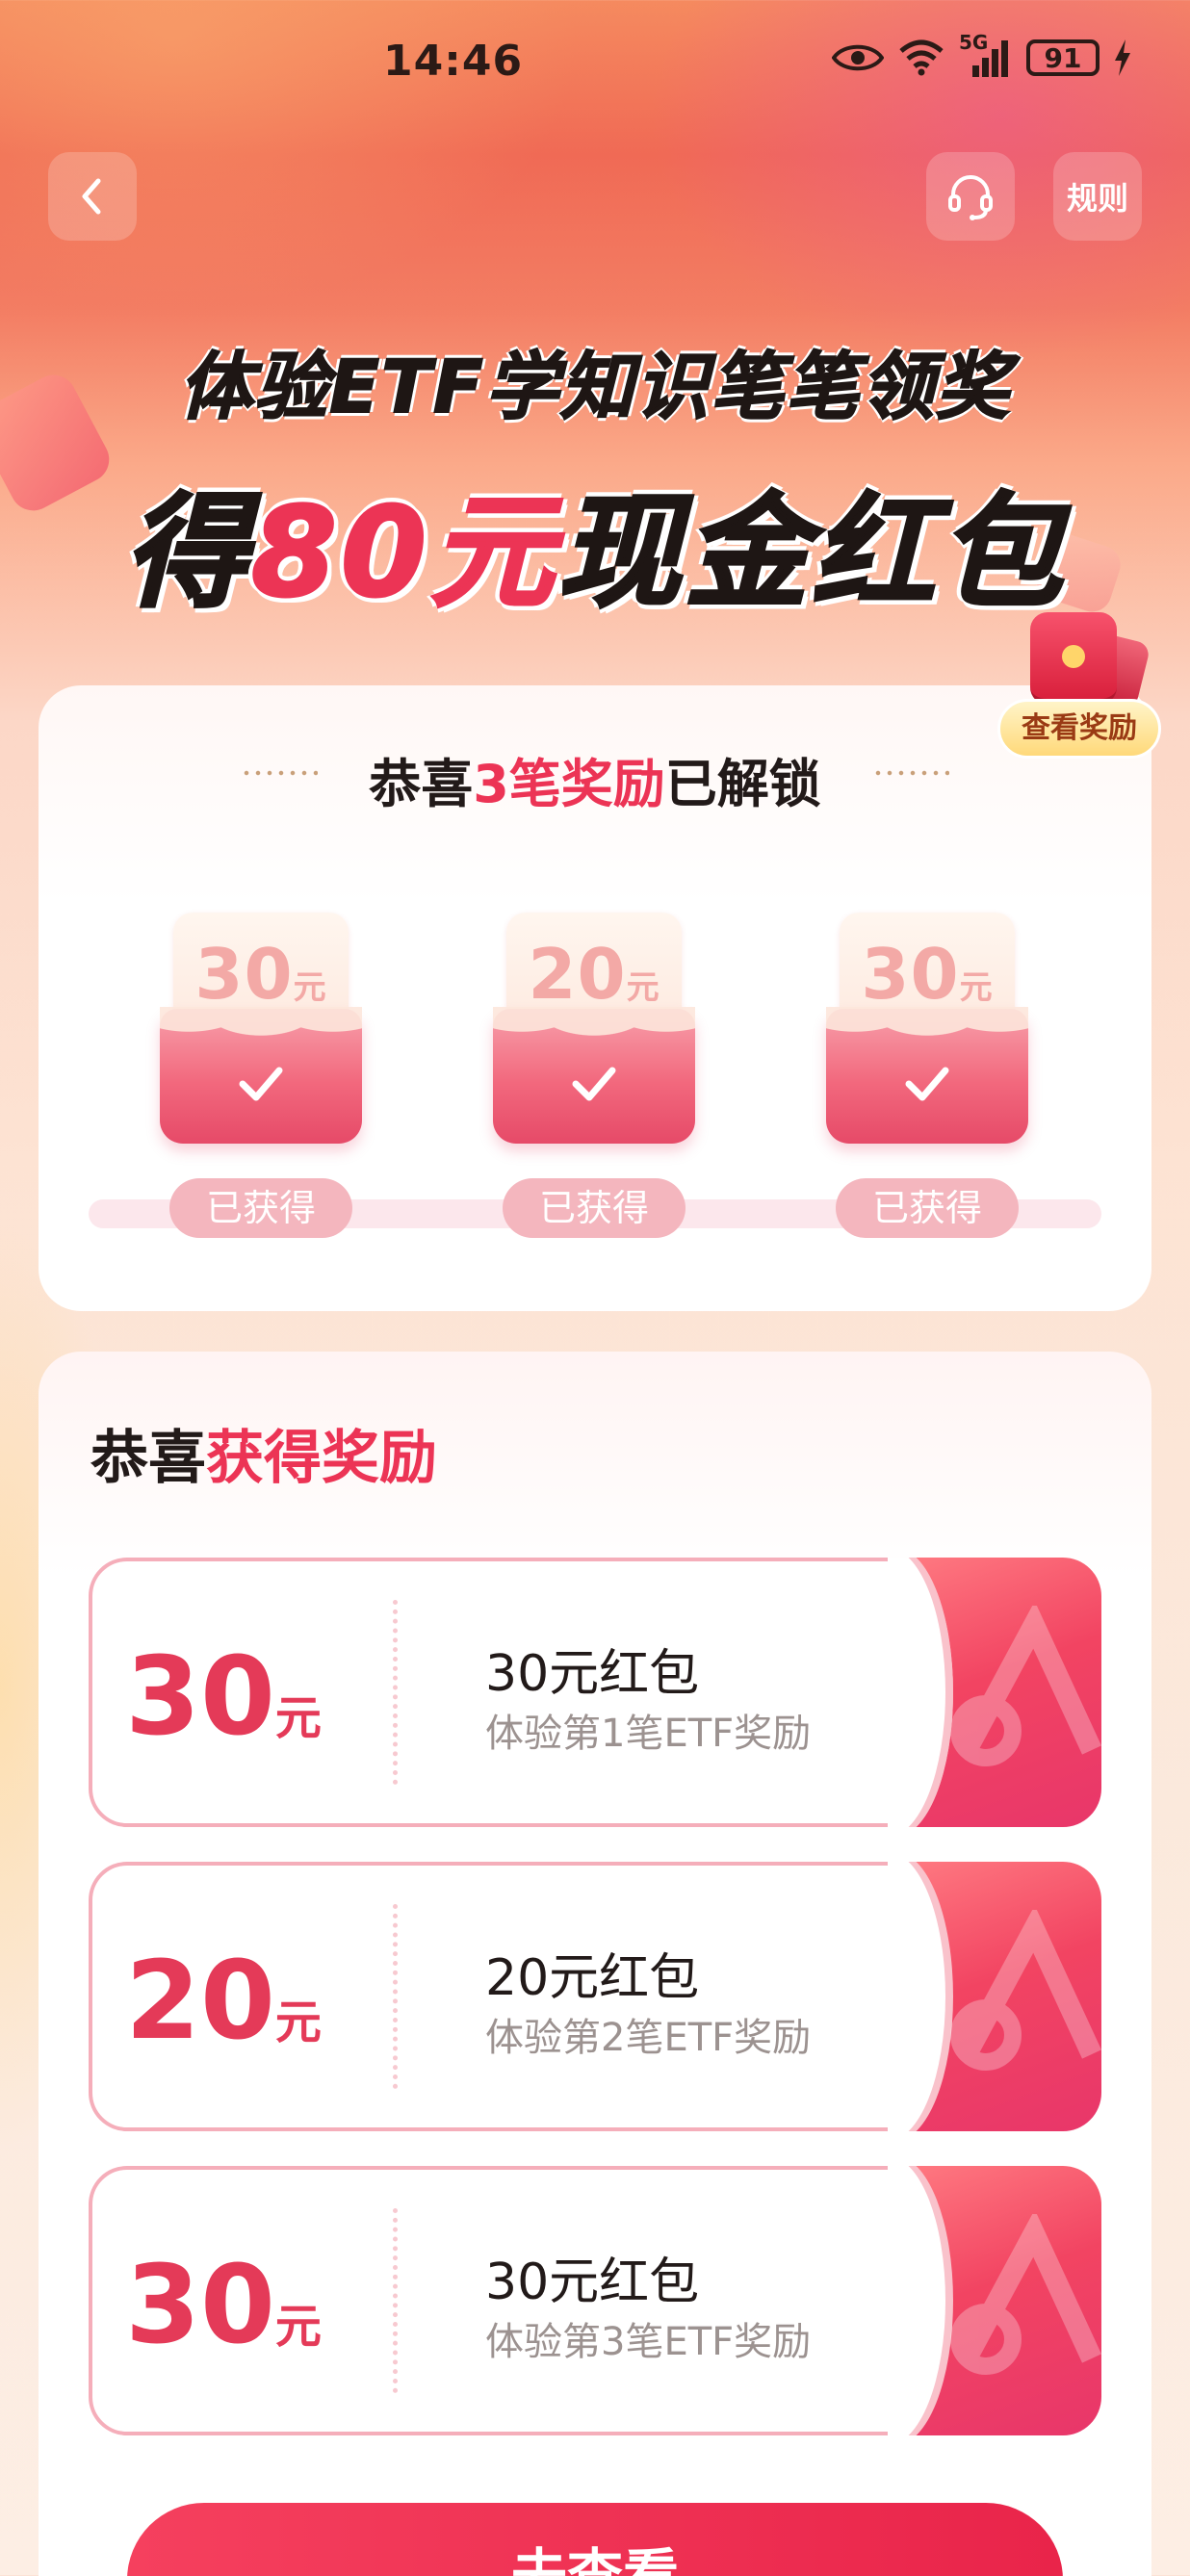 The image size is (1190, 2576). Describe the element at coordinates (422, 784) in the screenshot. I see `unlock-title-prefix: 恭喜` at that location.